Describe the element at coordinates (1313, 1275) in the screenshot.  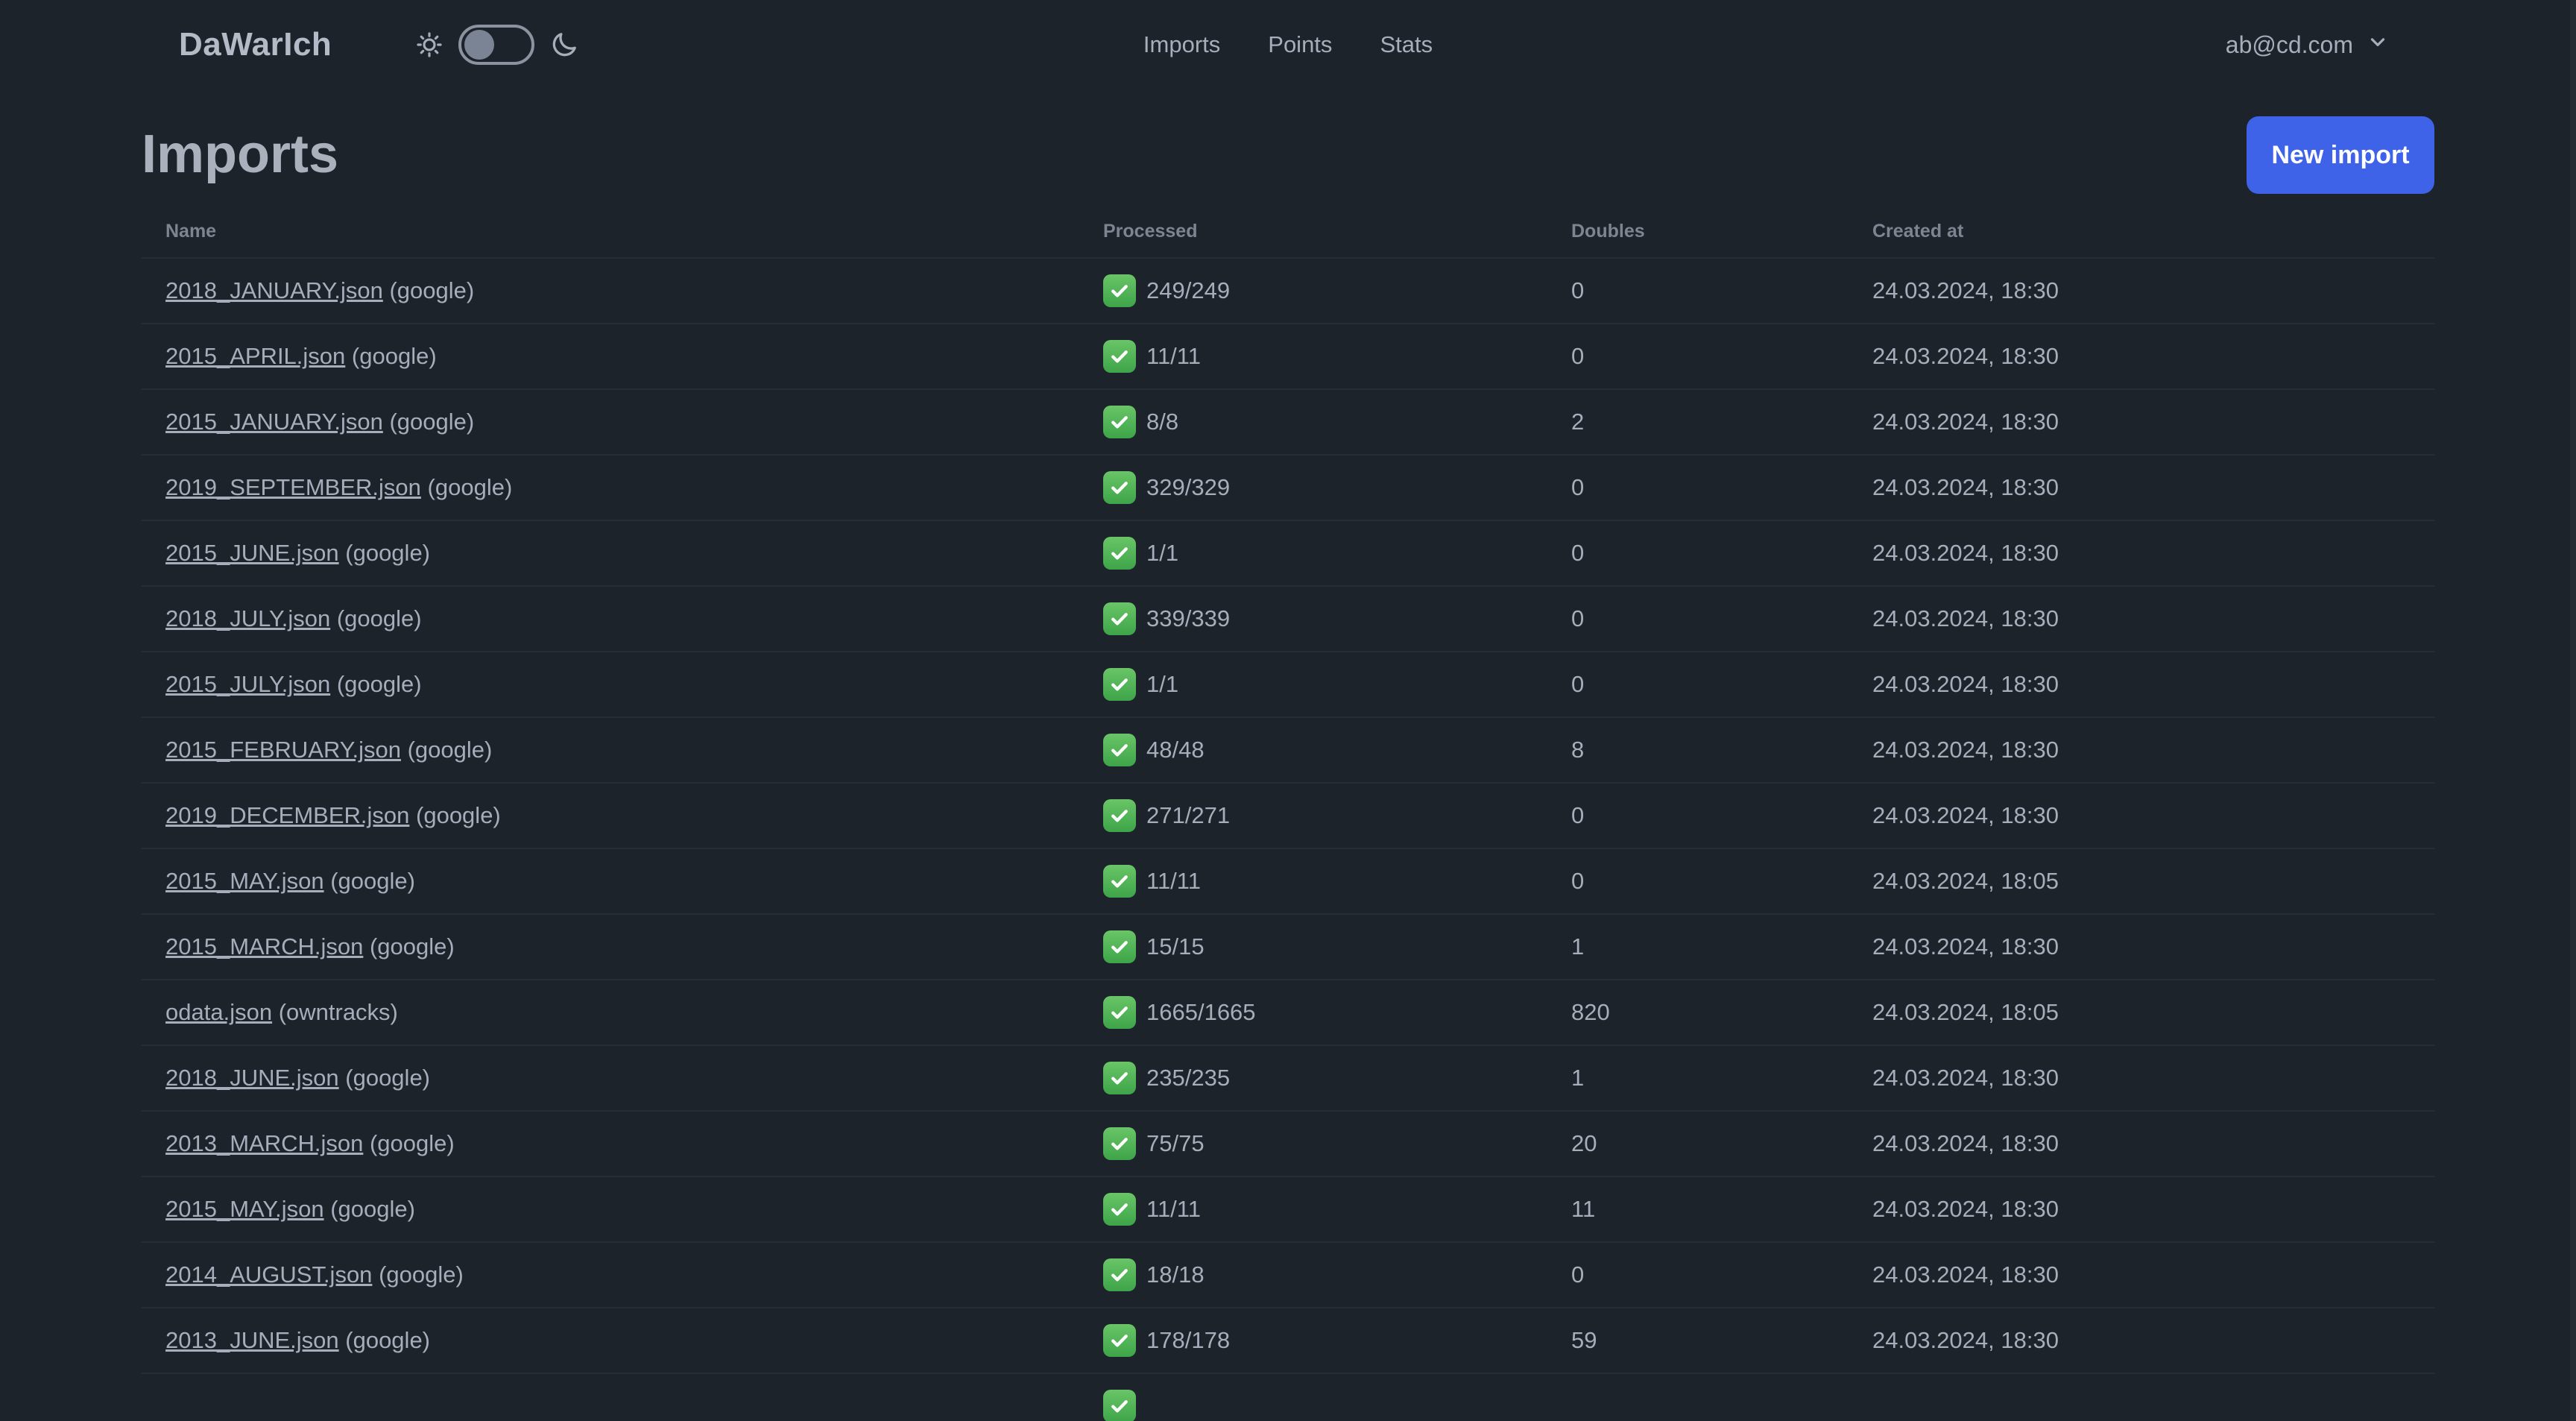
I see `processed-cell: 18/18` at that location.